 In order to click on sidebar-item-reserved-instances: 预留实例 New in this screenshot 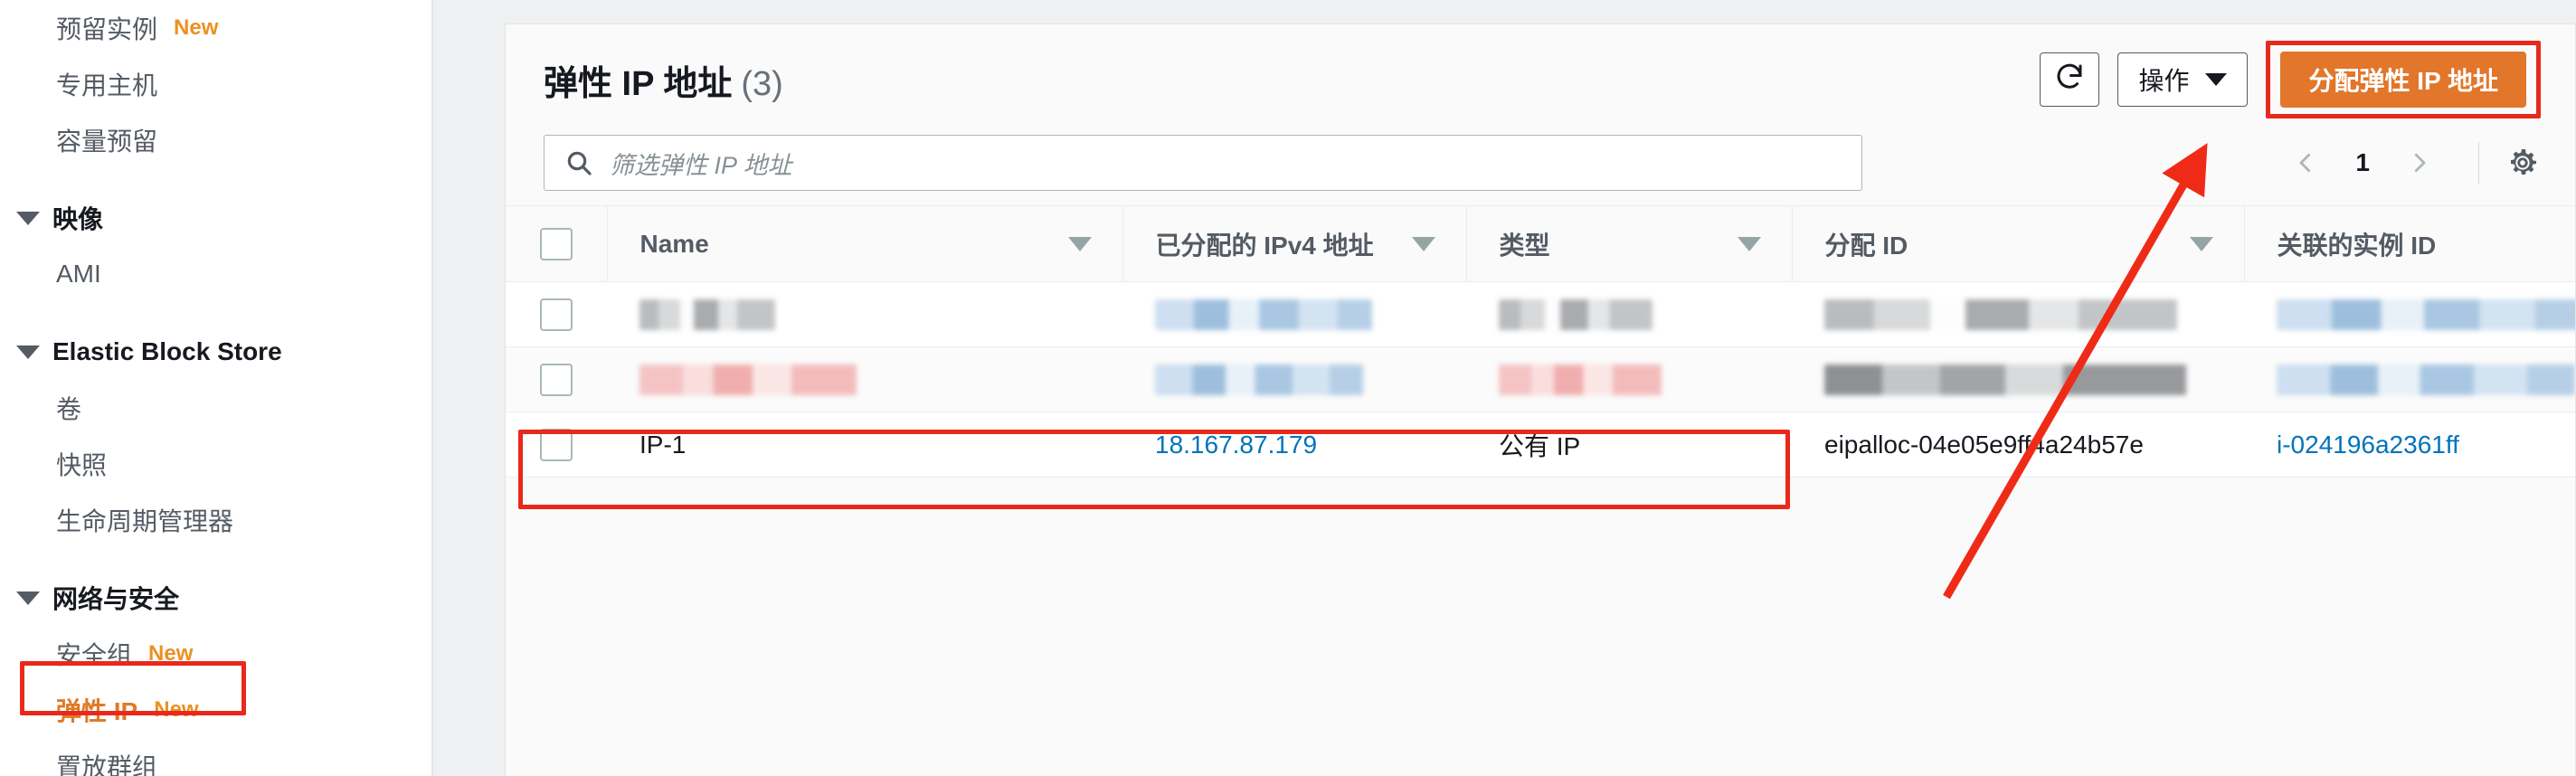, I will do `click(216, 28)`.